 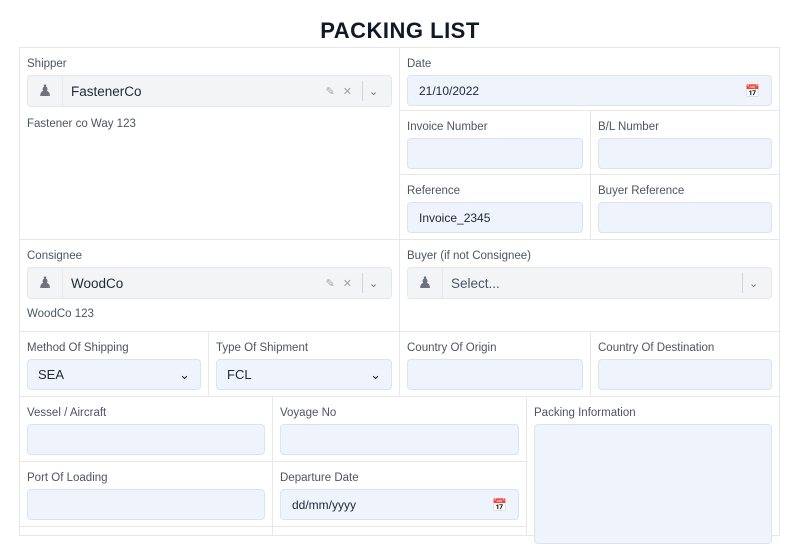 I want to click on departure-date-input: dd/mm/yyyy 📅, so click(x=399, y=504).